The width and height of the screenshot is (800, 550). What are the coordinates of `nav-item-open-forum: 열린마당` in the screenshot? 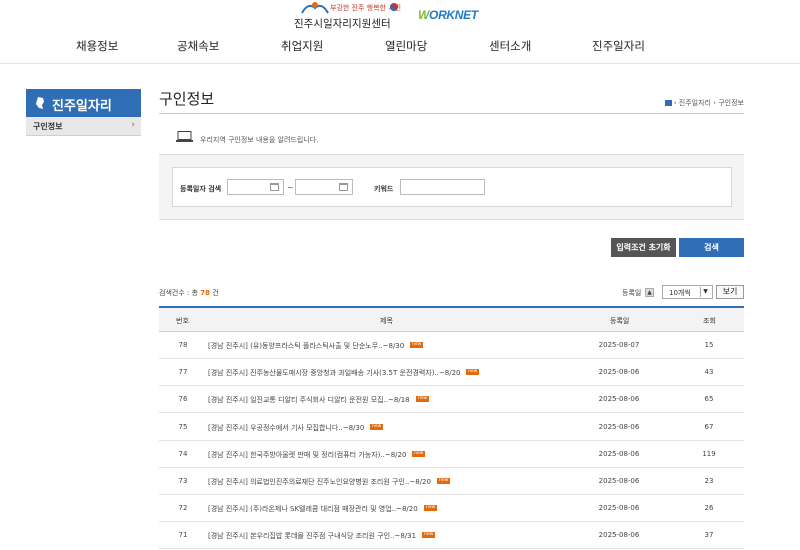 It's located at (406, 46).